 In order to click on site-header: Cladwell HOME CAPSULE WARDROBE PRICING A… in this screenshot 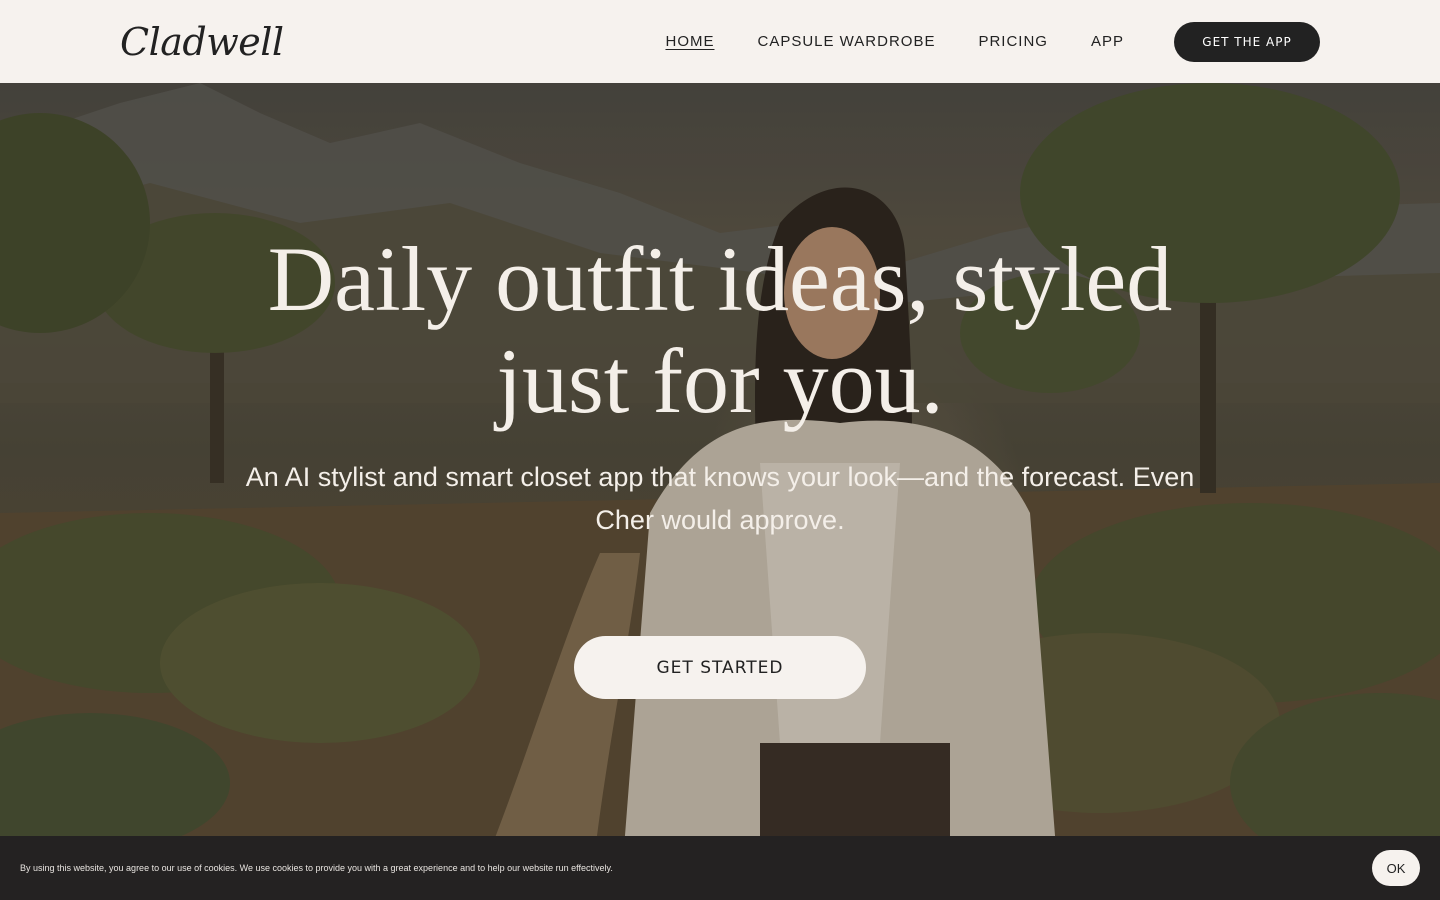, I will do `click(720, 41)`.